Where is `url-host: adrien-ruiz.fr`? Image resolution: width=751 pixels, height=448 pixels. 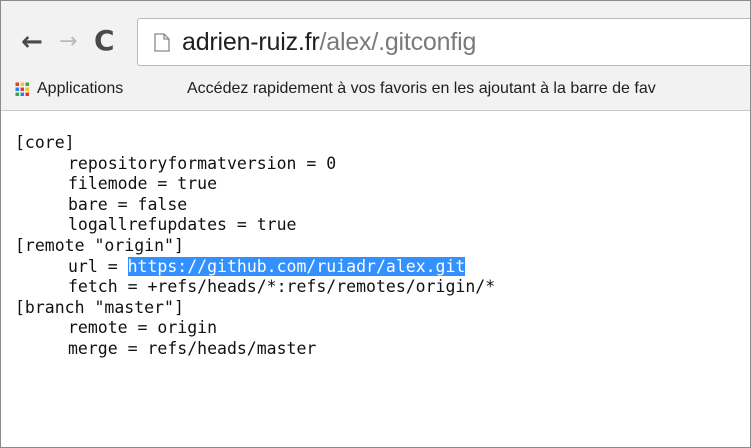 url-host: adrien-ruiz.fr is located at coordinates (251, 42).